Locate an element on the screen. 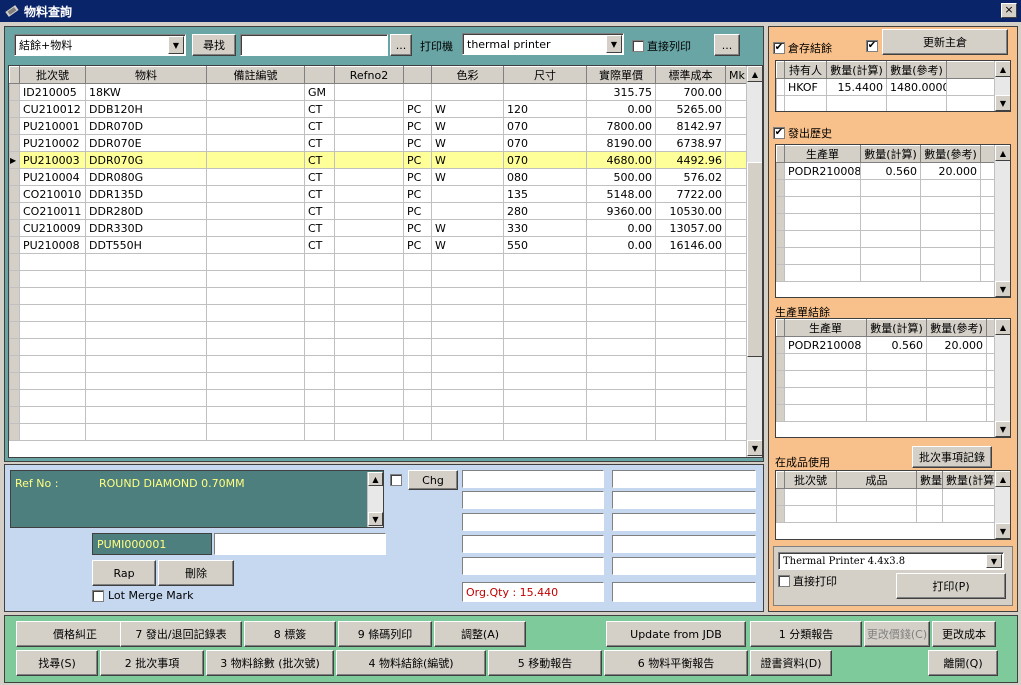 The width and height of the screenshot is (1021, 685). table-cell: 4492.96 is located at coordinates (690, 160).